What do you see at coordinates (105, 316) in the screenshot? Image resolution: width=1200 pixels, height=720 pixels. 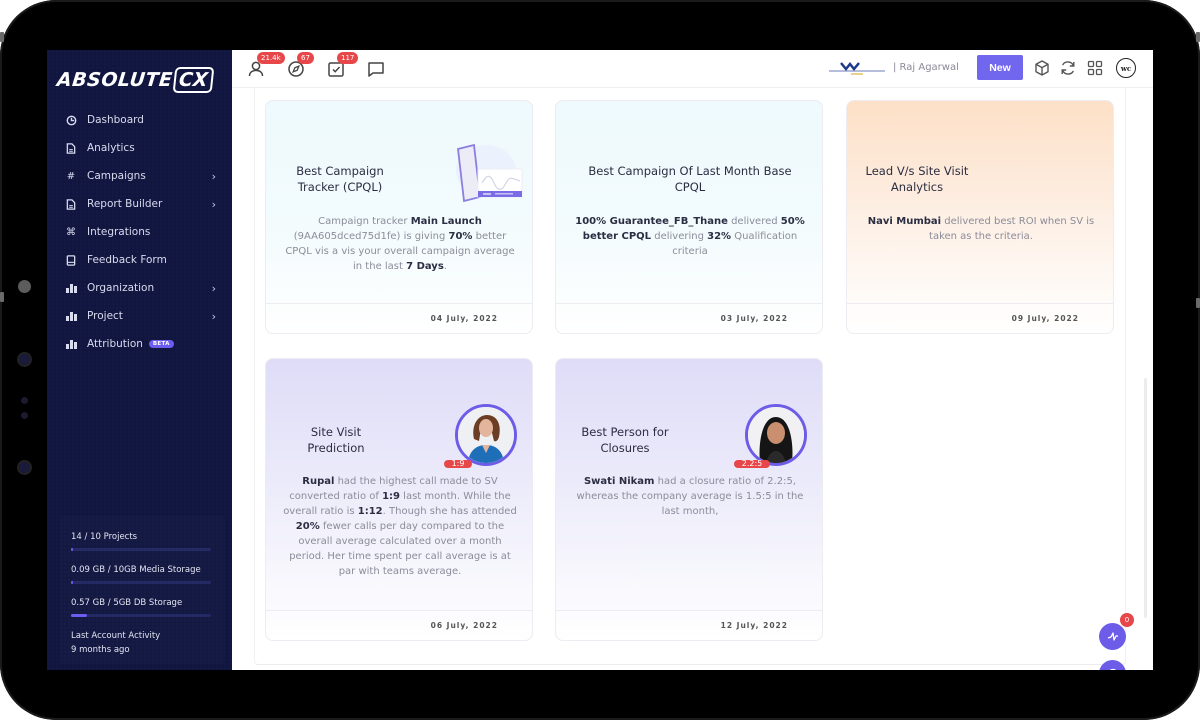 I see `sidebar-item-label: Project` at bounding box center [105, 316].